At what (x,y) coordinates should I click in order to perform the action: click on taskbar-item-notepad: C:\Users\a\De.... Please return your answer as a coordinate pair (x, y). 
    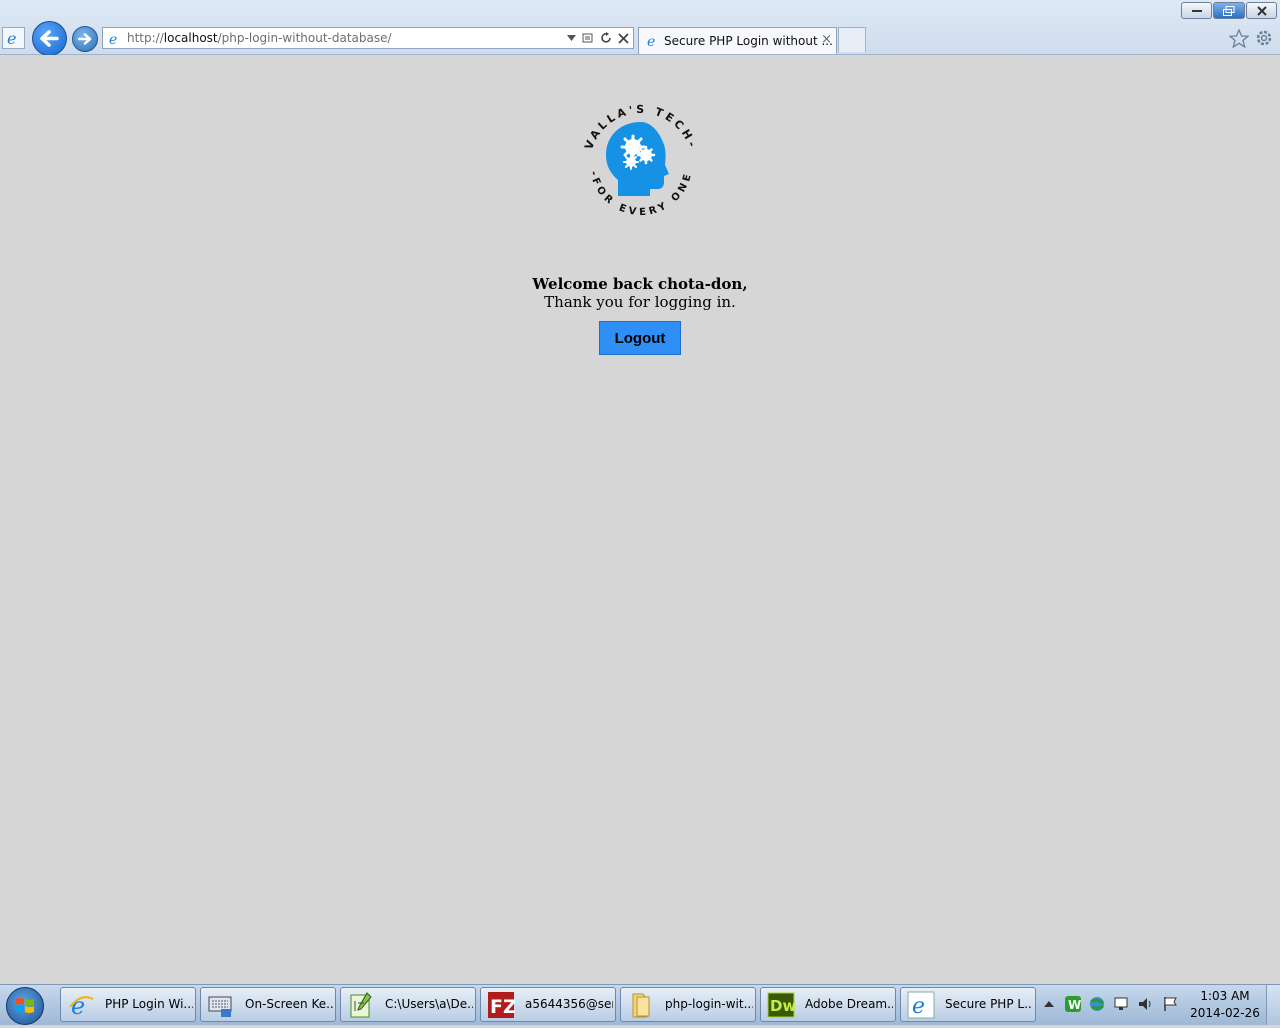
    Looking at the image, I should click on (408, 1004).